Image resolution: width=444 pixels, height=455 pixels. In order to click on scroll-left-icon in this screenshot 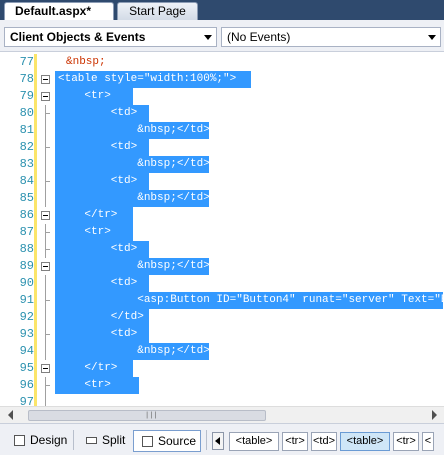, I will do `click(10, 415)`.